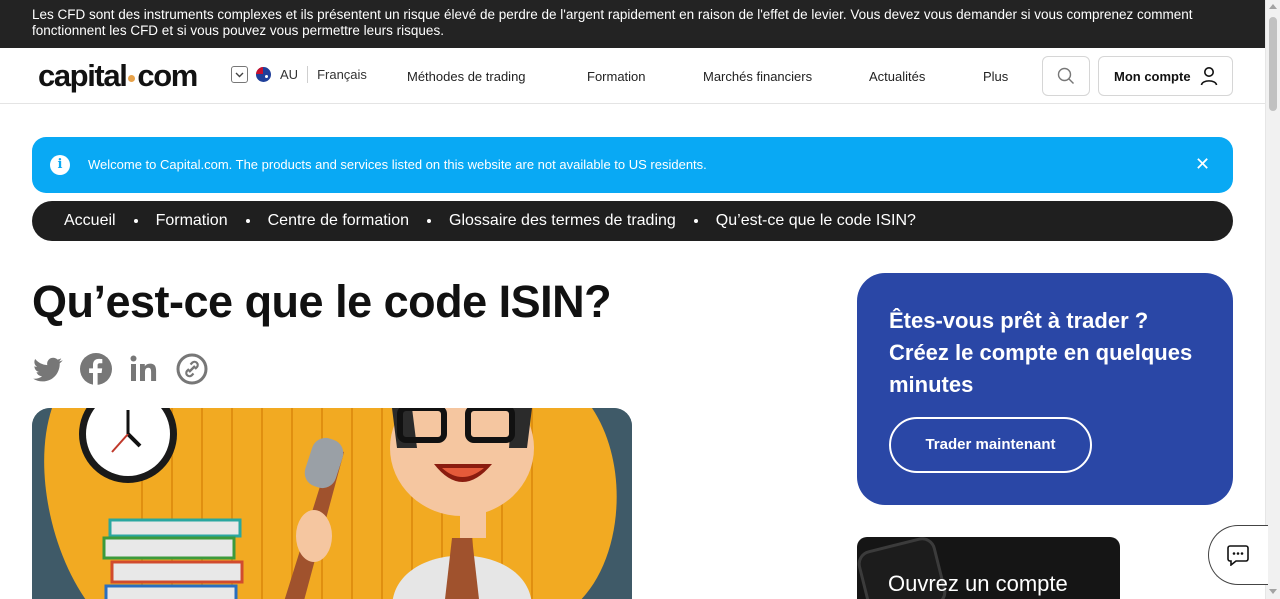 This screenshot has width=1280, height=599. What do you see at coordinates (322, 301) in the screenshot?
I see `page-title: Qu’est-ce que le code ISIN?` at bounding box center [322, 301].